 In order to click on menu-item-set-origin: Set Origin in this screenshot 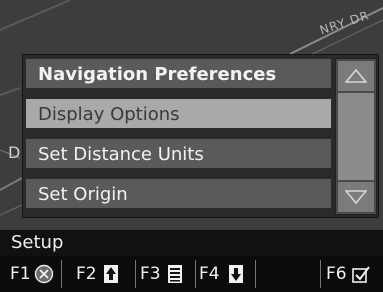, I will do `click(178, 193)`.